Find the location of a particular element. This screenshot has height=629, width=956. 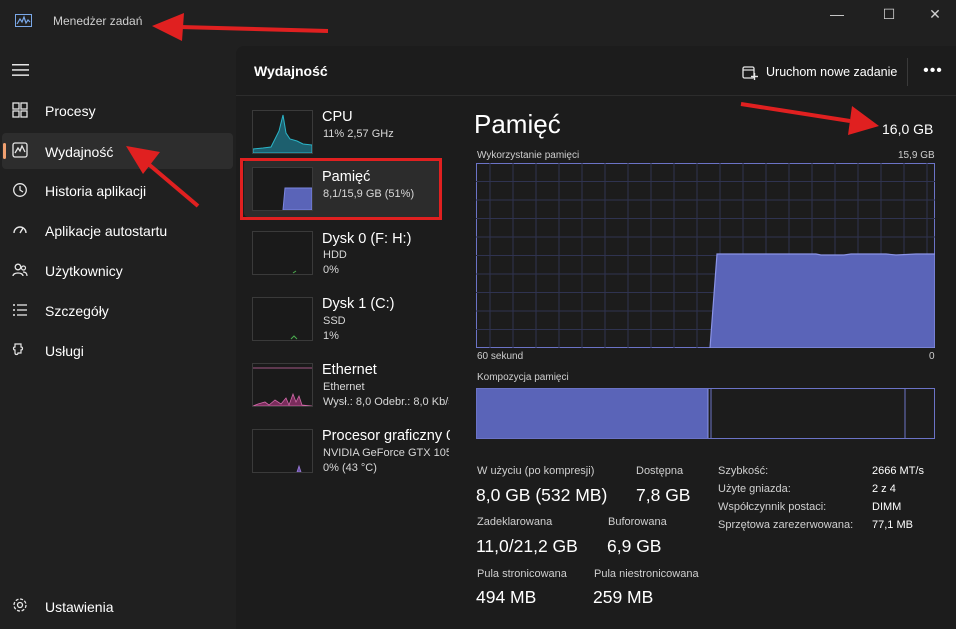

history-icon is located at coordinates (20, 191).